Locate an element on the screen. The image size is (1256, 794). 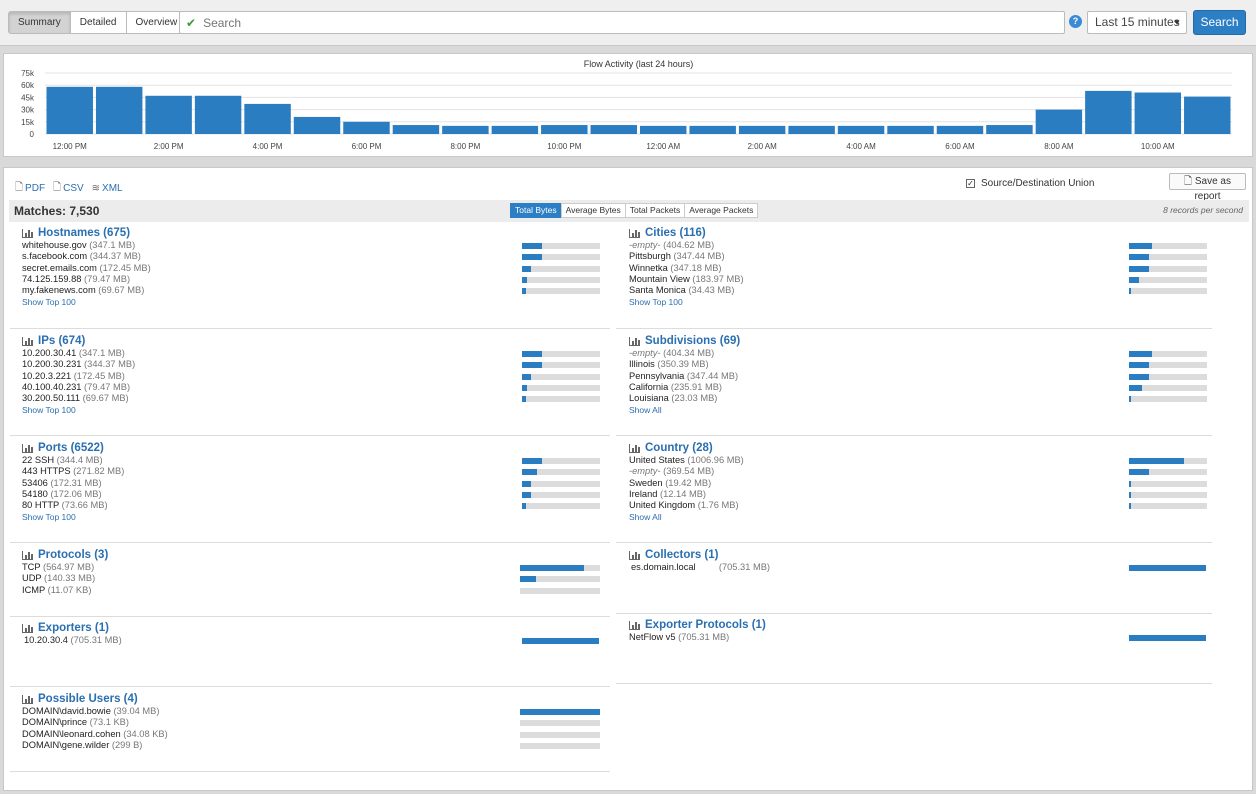
list-item: 54180 (172.06 MB) is located at coordinates (313, 494).